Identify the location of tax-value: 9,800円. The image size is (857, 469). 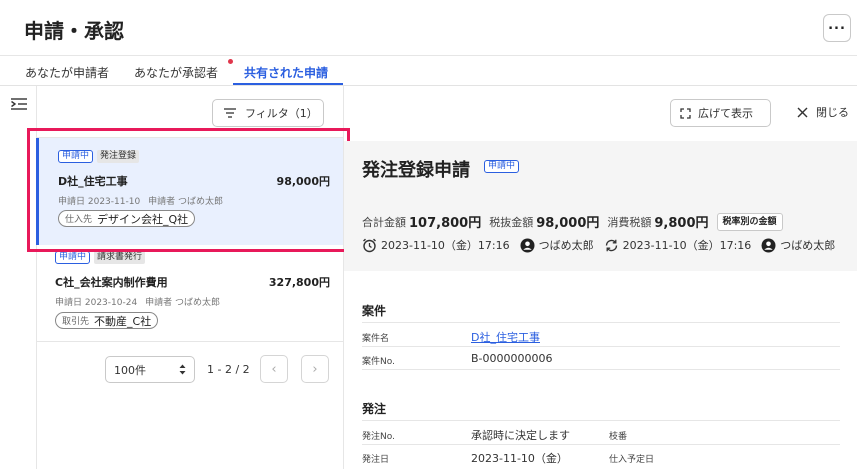
(681, 223).